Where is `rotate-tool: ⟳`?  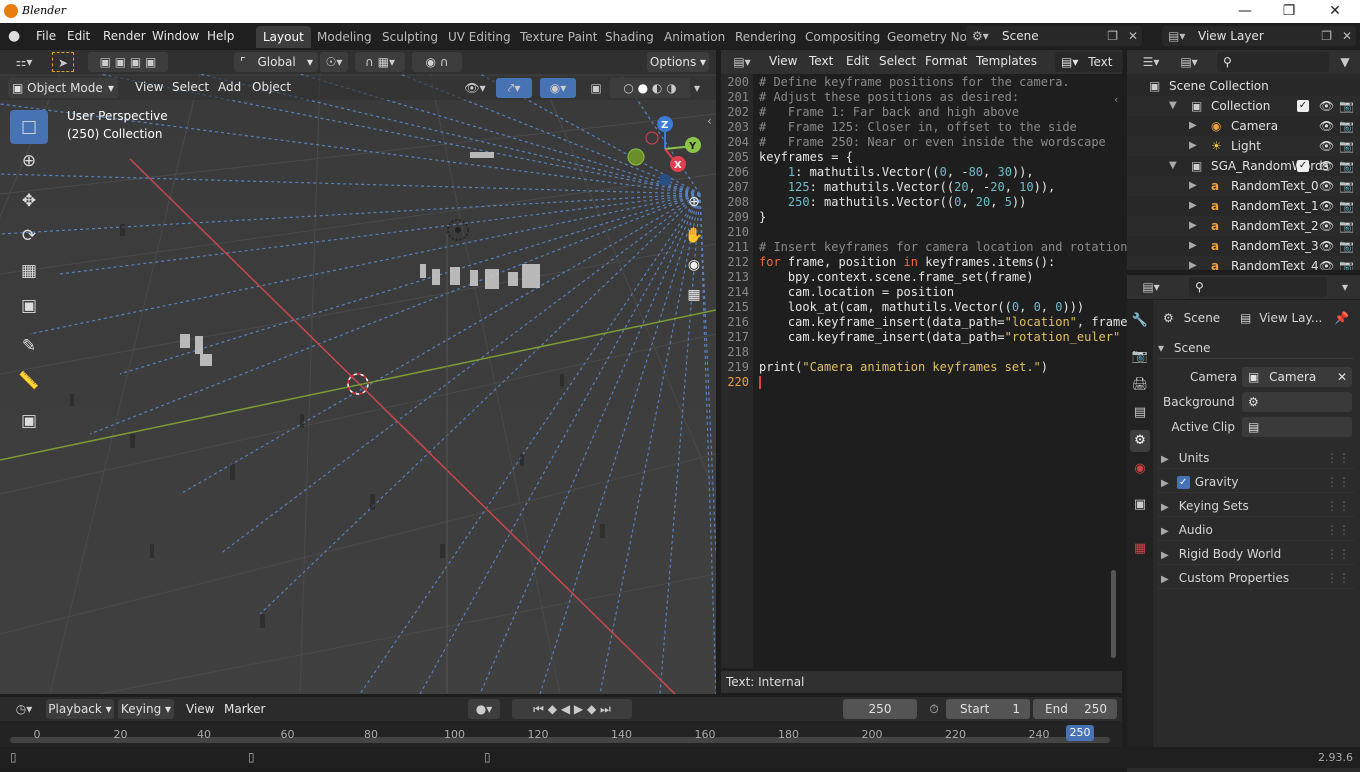
rotate-tool: ⟳ is located at coordinates (29, 236).